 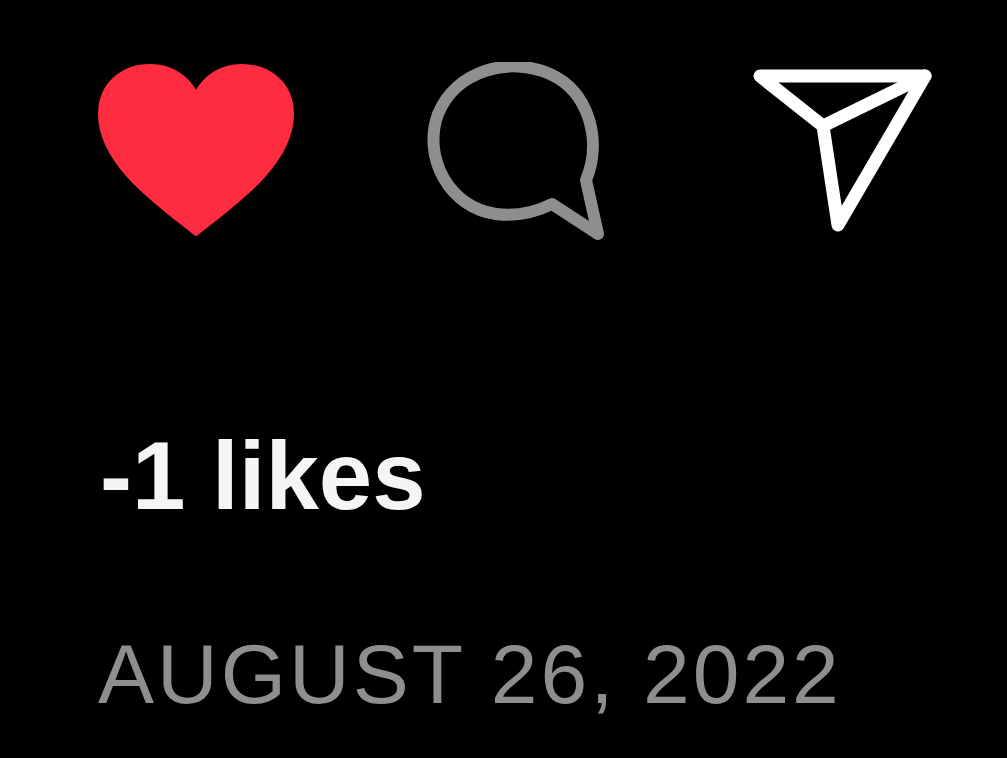 What do you see at coordinates (470, 674) in the screenshot?
I see `post-date: AUGUST 26, 2022` at bounding box center [470, 674].